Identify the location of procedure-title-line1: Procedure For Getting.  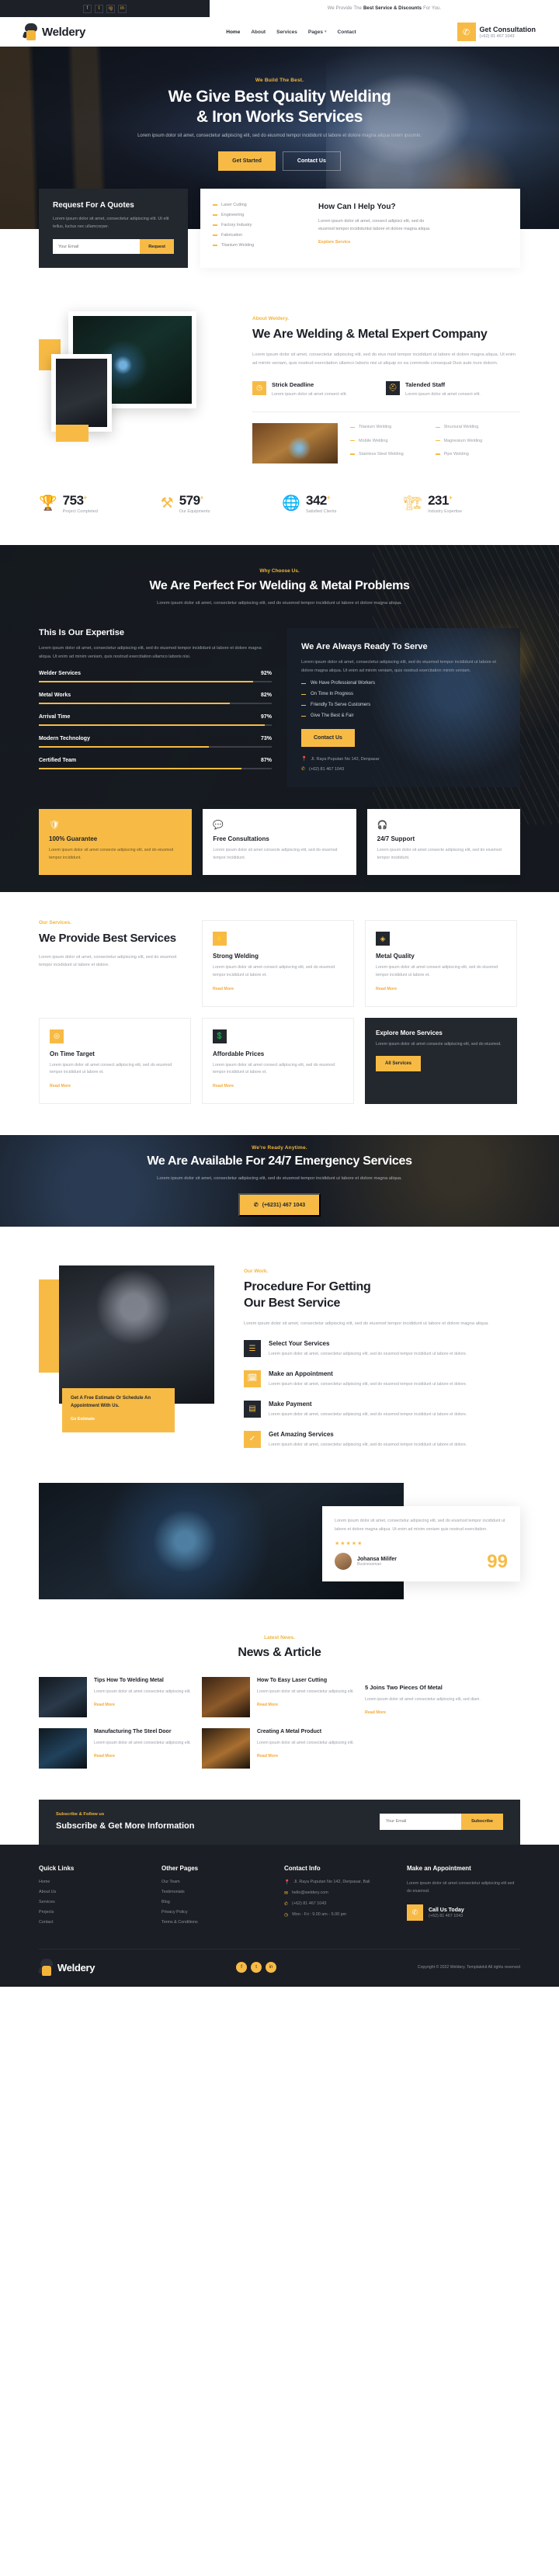
(307, 1287).